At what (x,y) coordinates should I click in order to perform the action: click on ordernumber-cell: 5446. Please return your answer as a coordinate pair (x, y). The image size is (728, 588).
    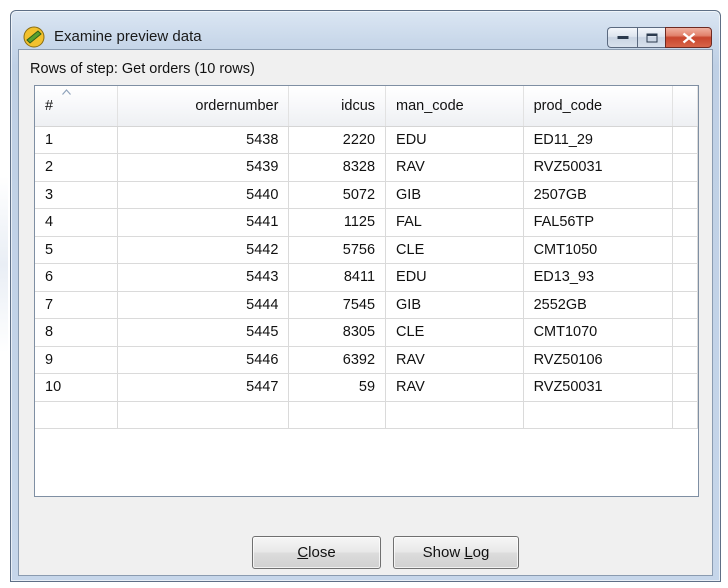
    Looking at the image, I should click on (203, 360).